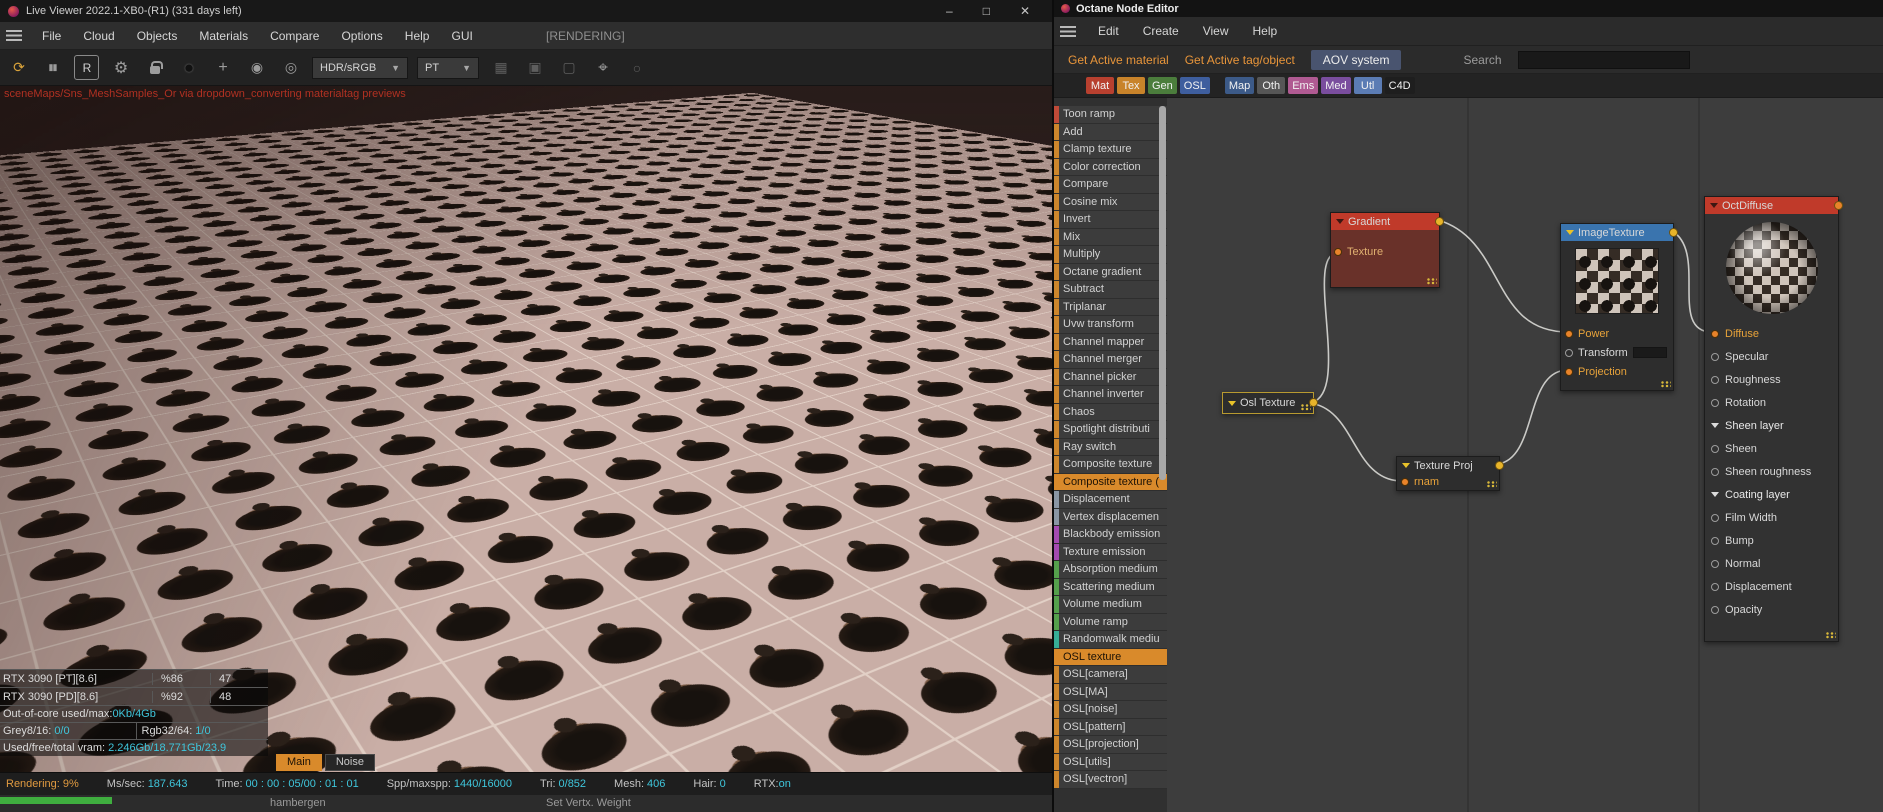  I want to click on clay-mode-icon: ▦, so click(500, 67).